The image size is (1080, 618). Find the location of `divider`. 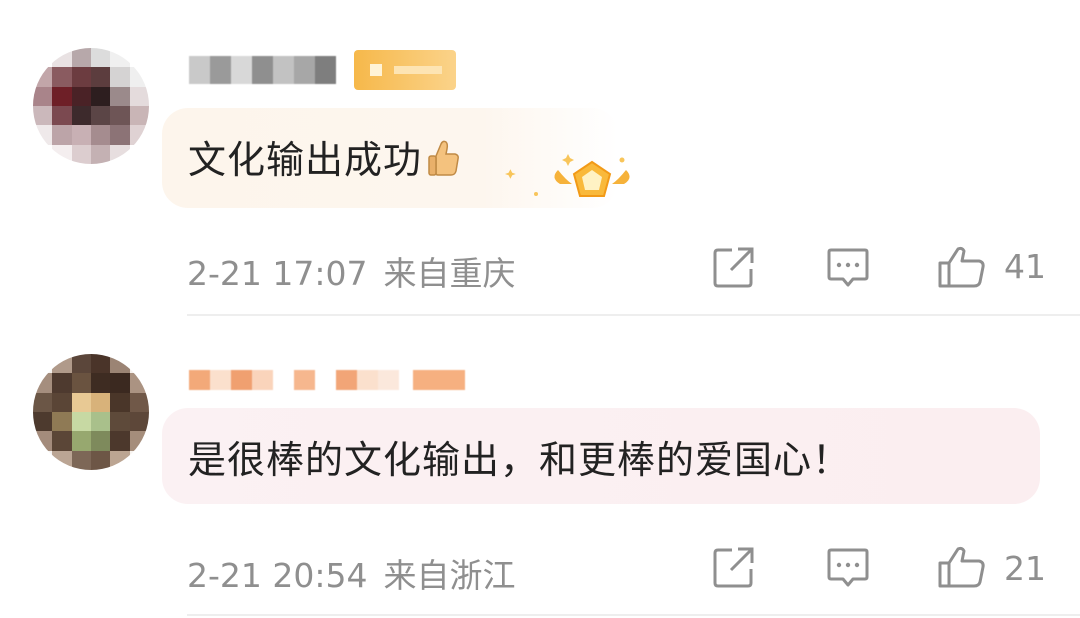

divider is located at coordinates (633, 615).